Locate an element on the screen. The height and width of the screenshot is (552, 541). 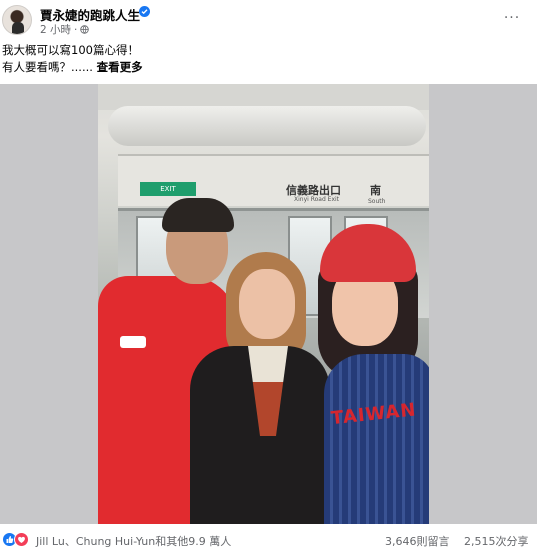
page-avatar is located at coordinates (17, 20).